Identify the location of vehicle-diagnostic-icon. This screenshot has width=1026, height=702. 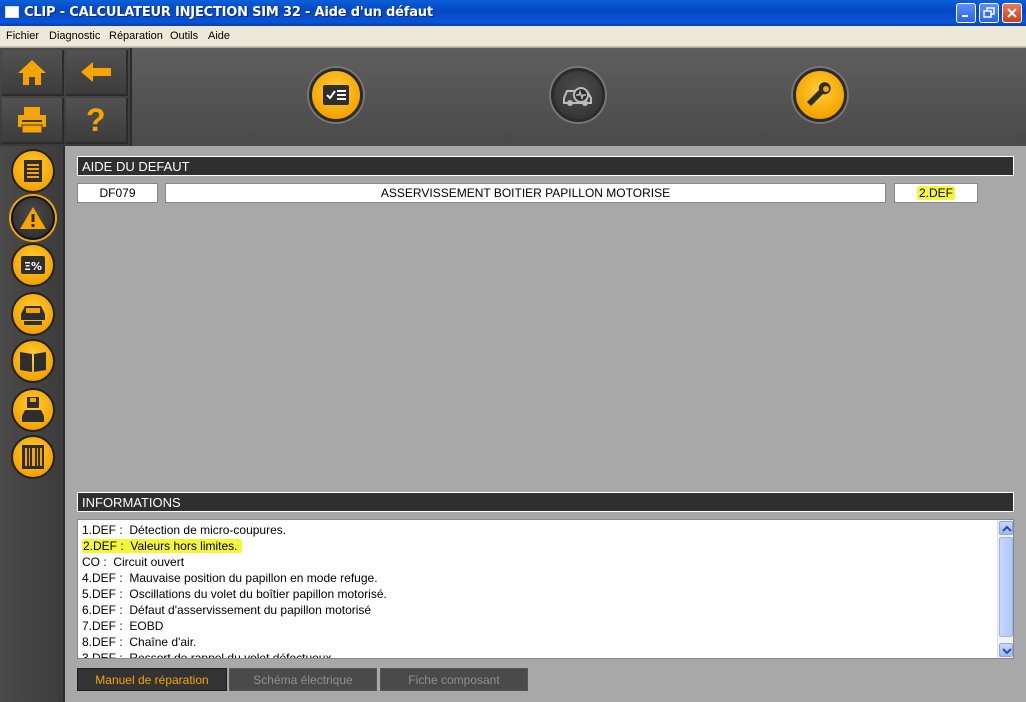
(577, 96).